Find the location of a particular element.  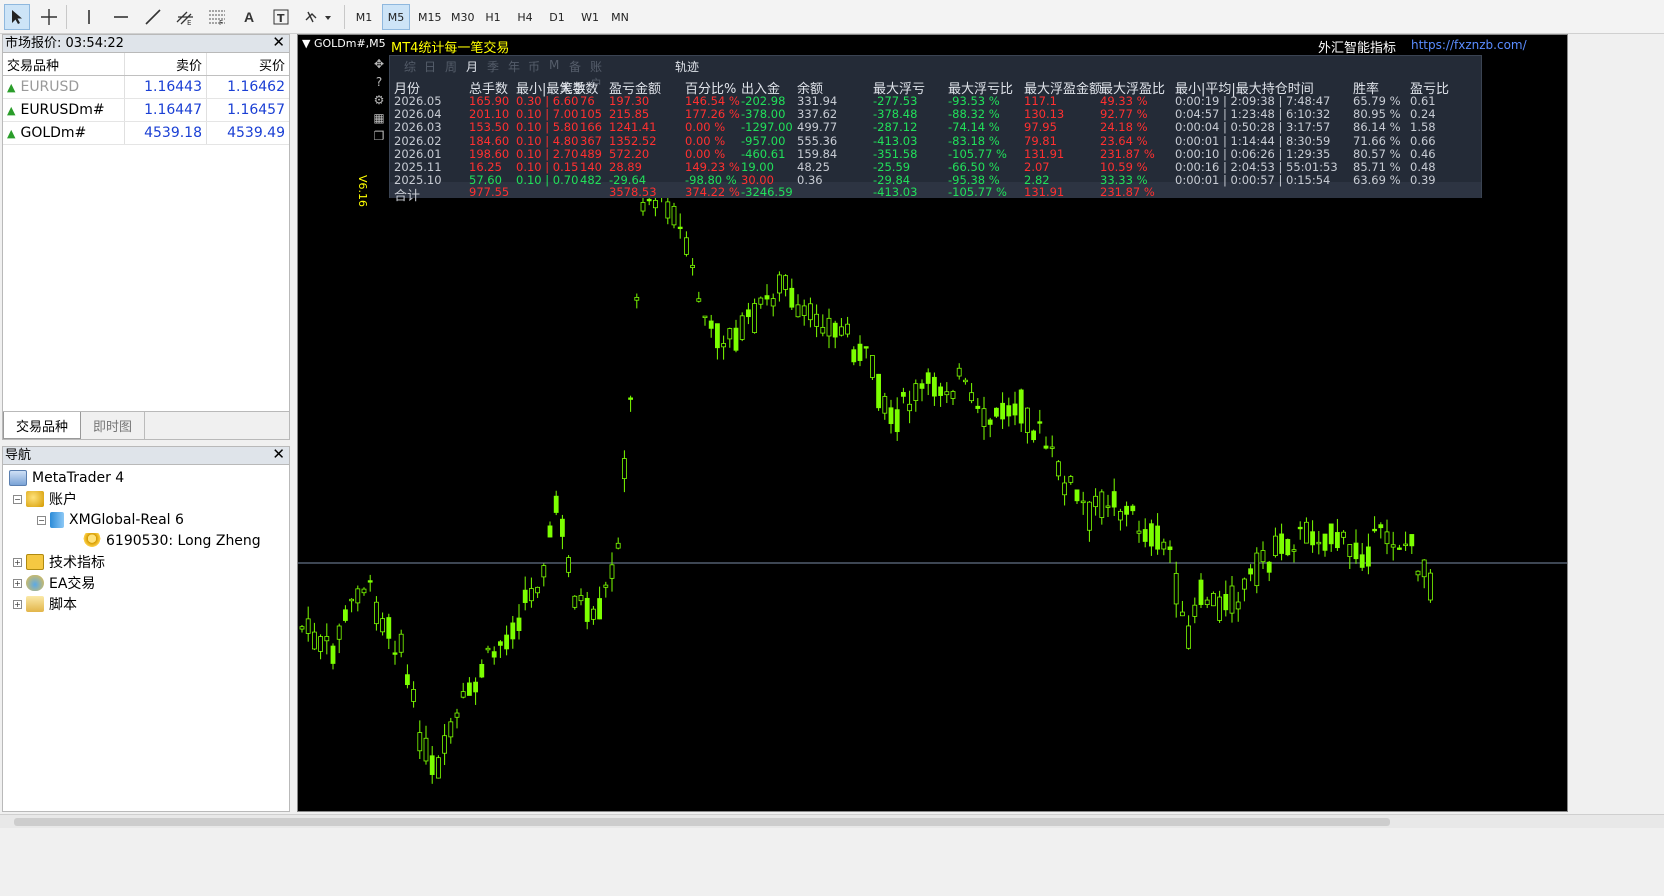

settings-icon: ⚙ is located at coordinates (379, 100).